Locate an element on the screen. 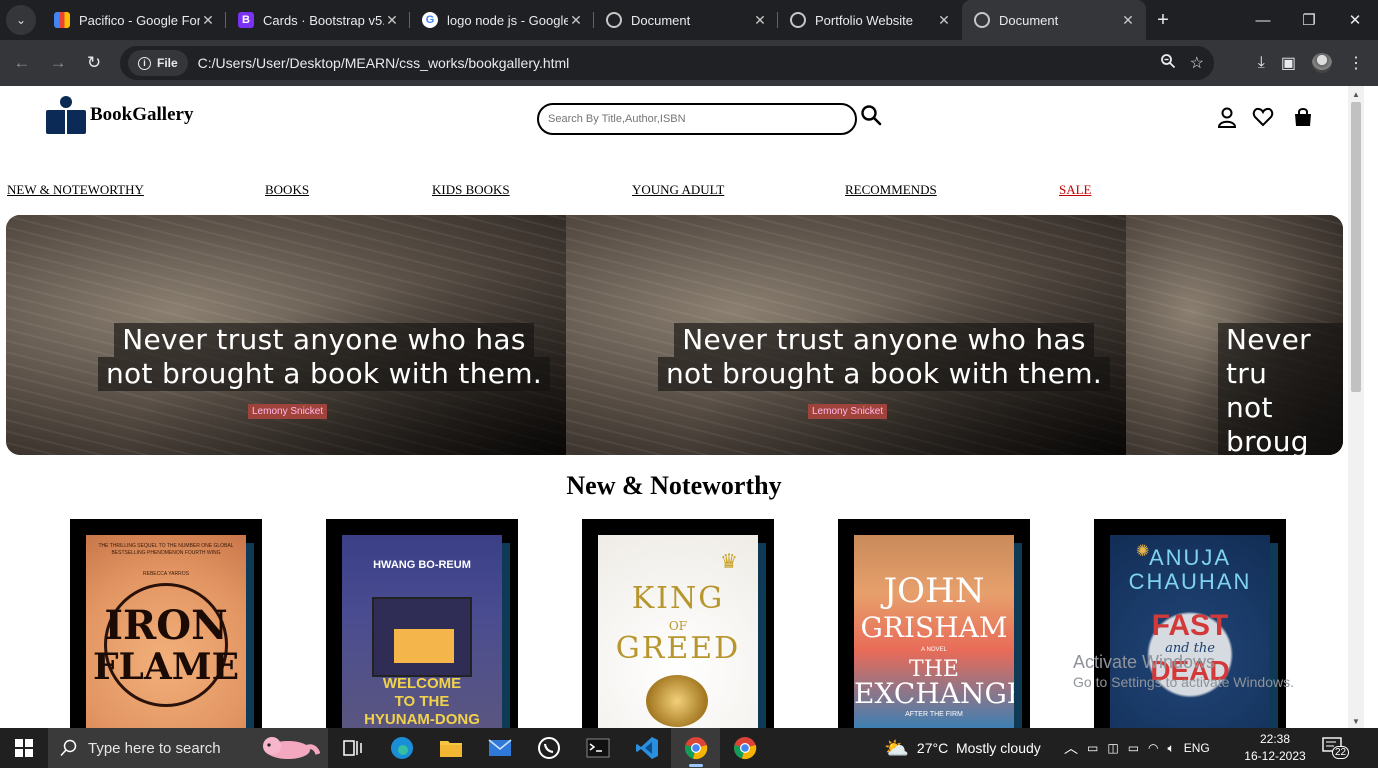  tab-portfolio: Portfolio Website ✕ is located at coordinates (870, 20).